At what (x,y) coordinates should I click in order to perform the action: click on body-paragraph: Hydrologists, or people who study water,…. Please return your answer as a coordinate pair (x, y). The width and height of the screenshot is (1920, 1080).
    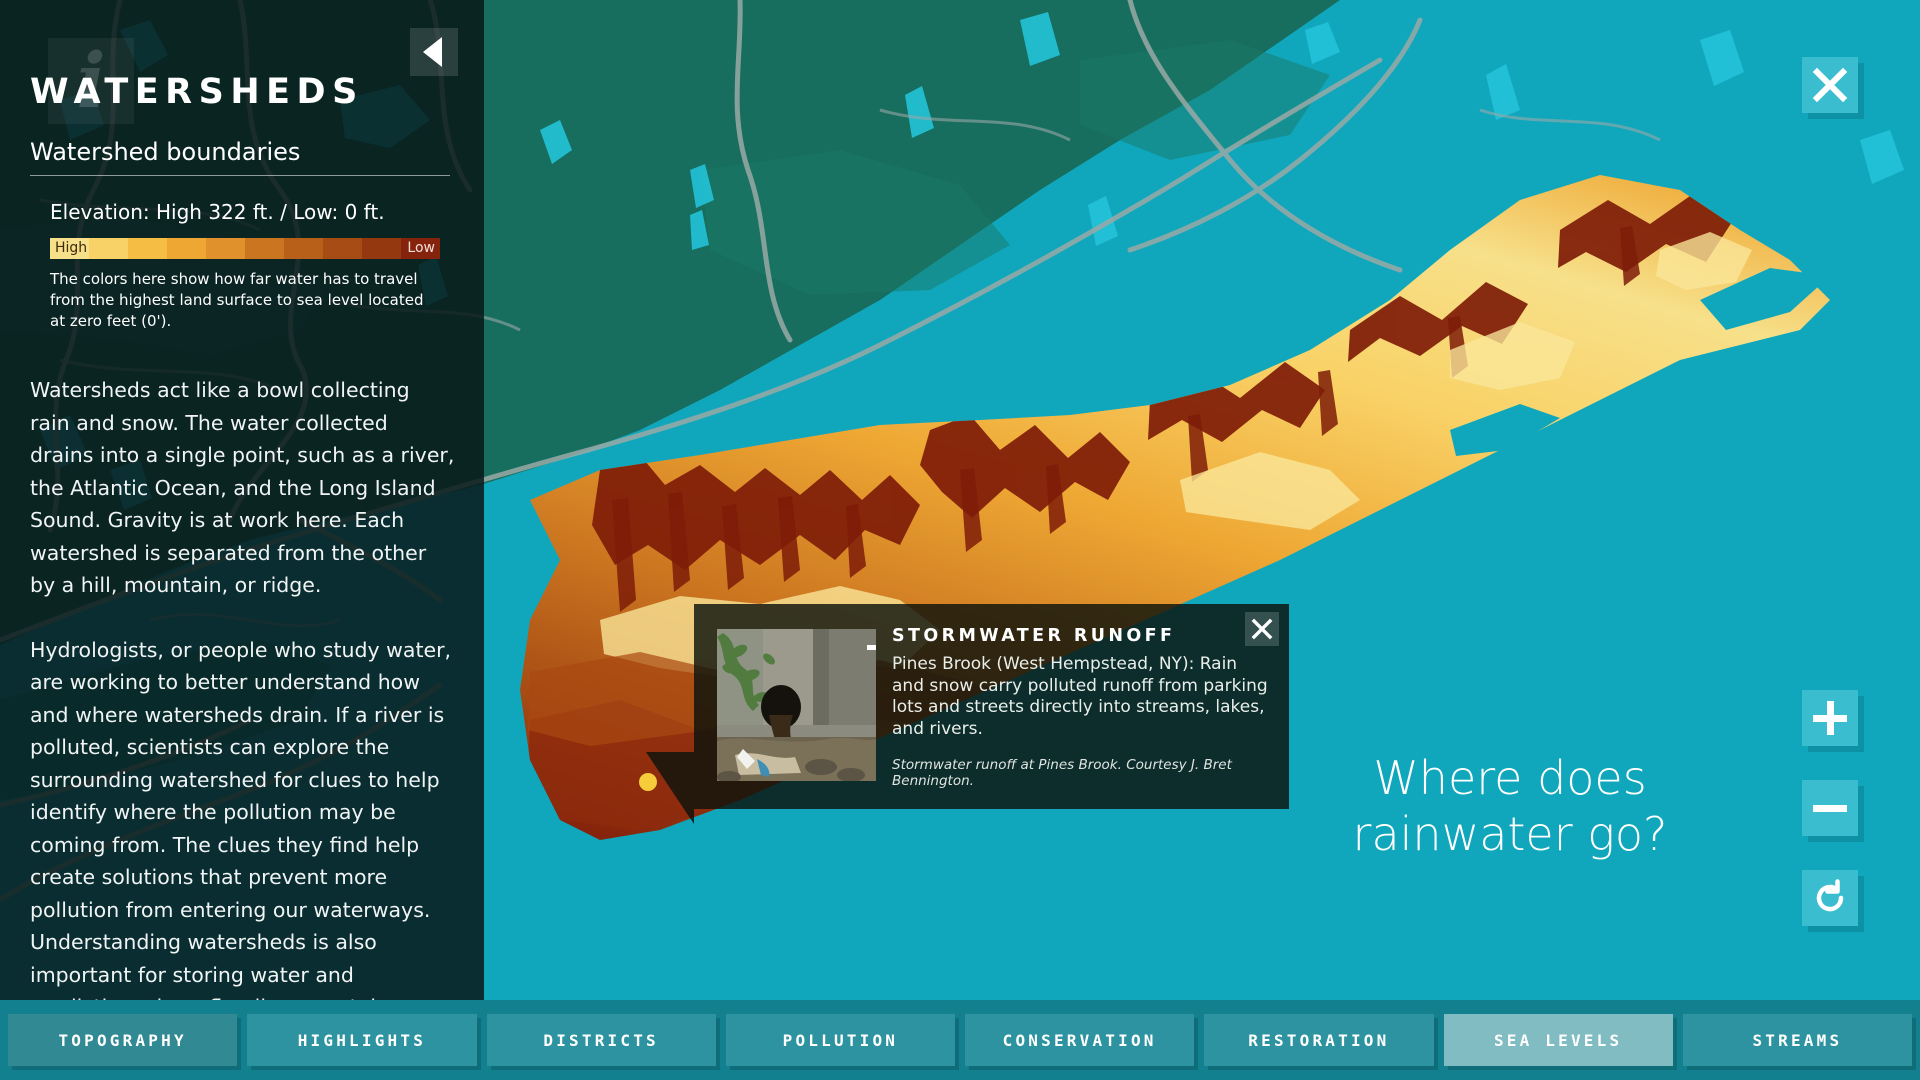
    Looking at the image, I should click on (241, 819).